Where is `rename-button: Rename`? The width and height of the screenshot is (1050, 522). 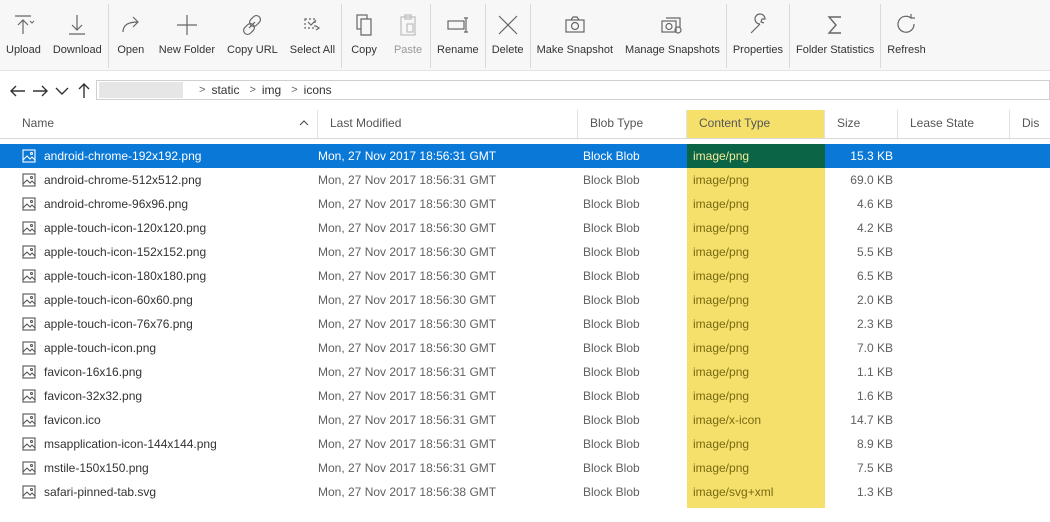 rename-button: Rename is located at coordinates (458, 36).